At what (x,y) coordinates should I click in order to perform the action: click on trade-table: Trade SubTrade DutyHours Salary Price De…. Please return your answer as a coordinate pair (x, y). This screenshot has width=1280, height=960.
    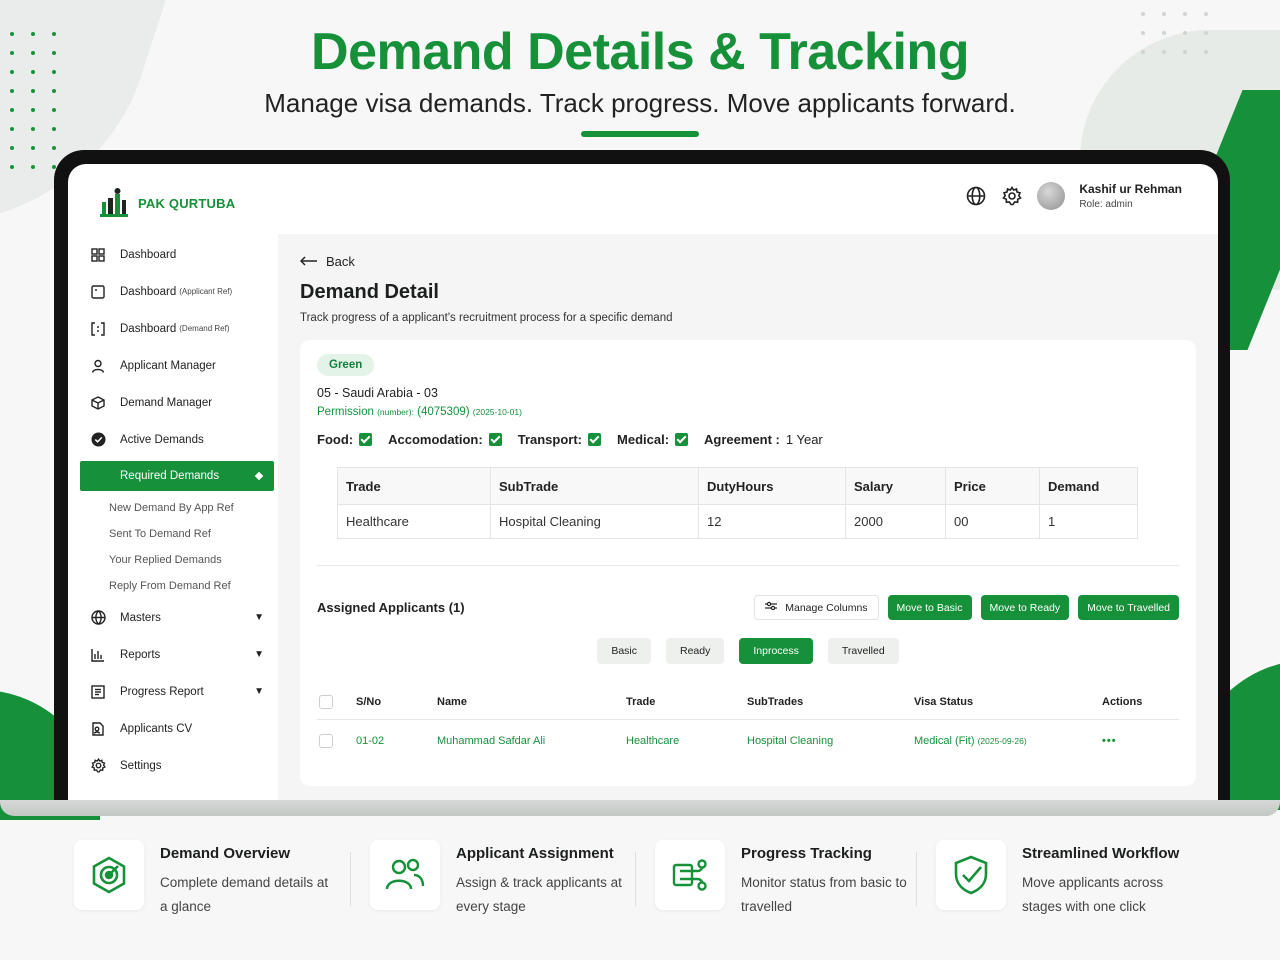
    Looking at the image, I should click on (737, 503).